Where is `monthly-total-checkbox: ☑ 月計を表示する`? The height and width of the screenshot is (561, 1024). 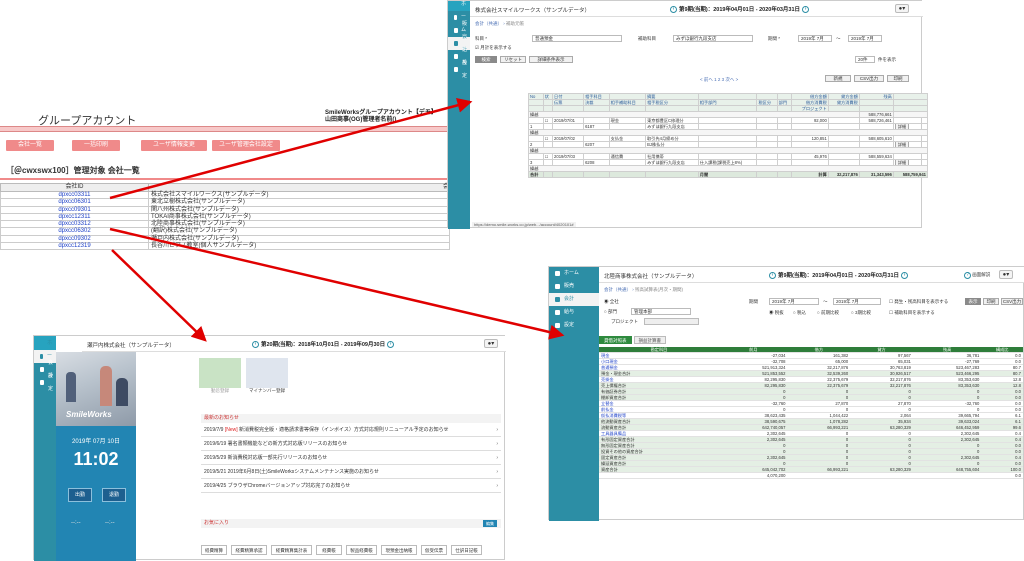 monthly-total-checkbox: ☑ 月計を表示する is located at coordinates (493, 48).